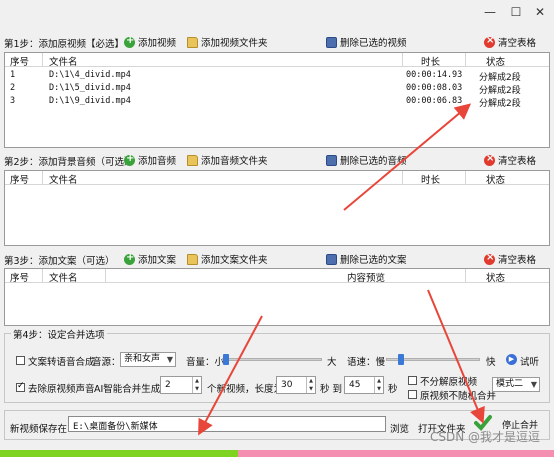 This screenshot has width=554, height=457. Describe the element at coordinates (510, 384) in the screenshot. I see `mode-value: 模式二` at that location.